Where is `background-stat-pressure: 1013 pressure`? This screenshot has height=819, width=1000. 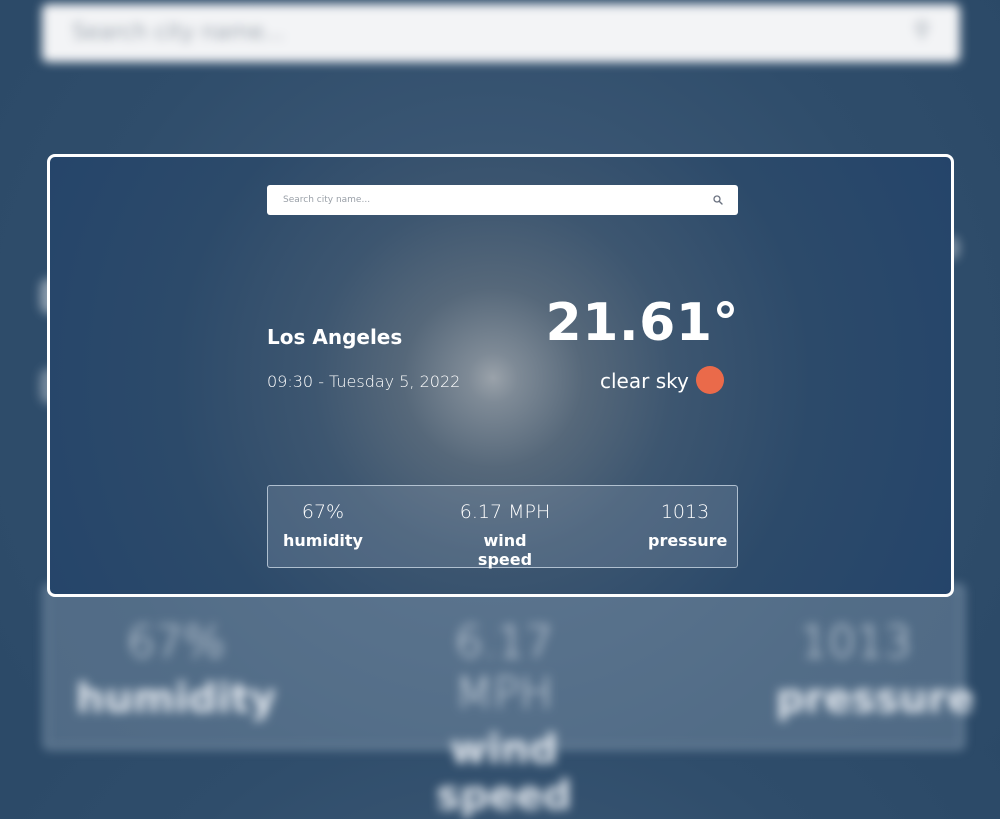
background-stat-pressure: 1013 pressure is located at coordinates (875, 669).